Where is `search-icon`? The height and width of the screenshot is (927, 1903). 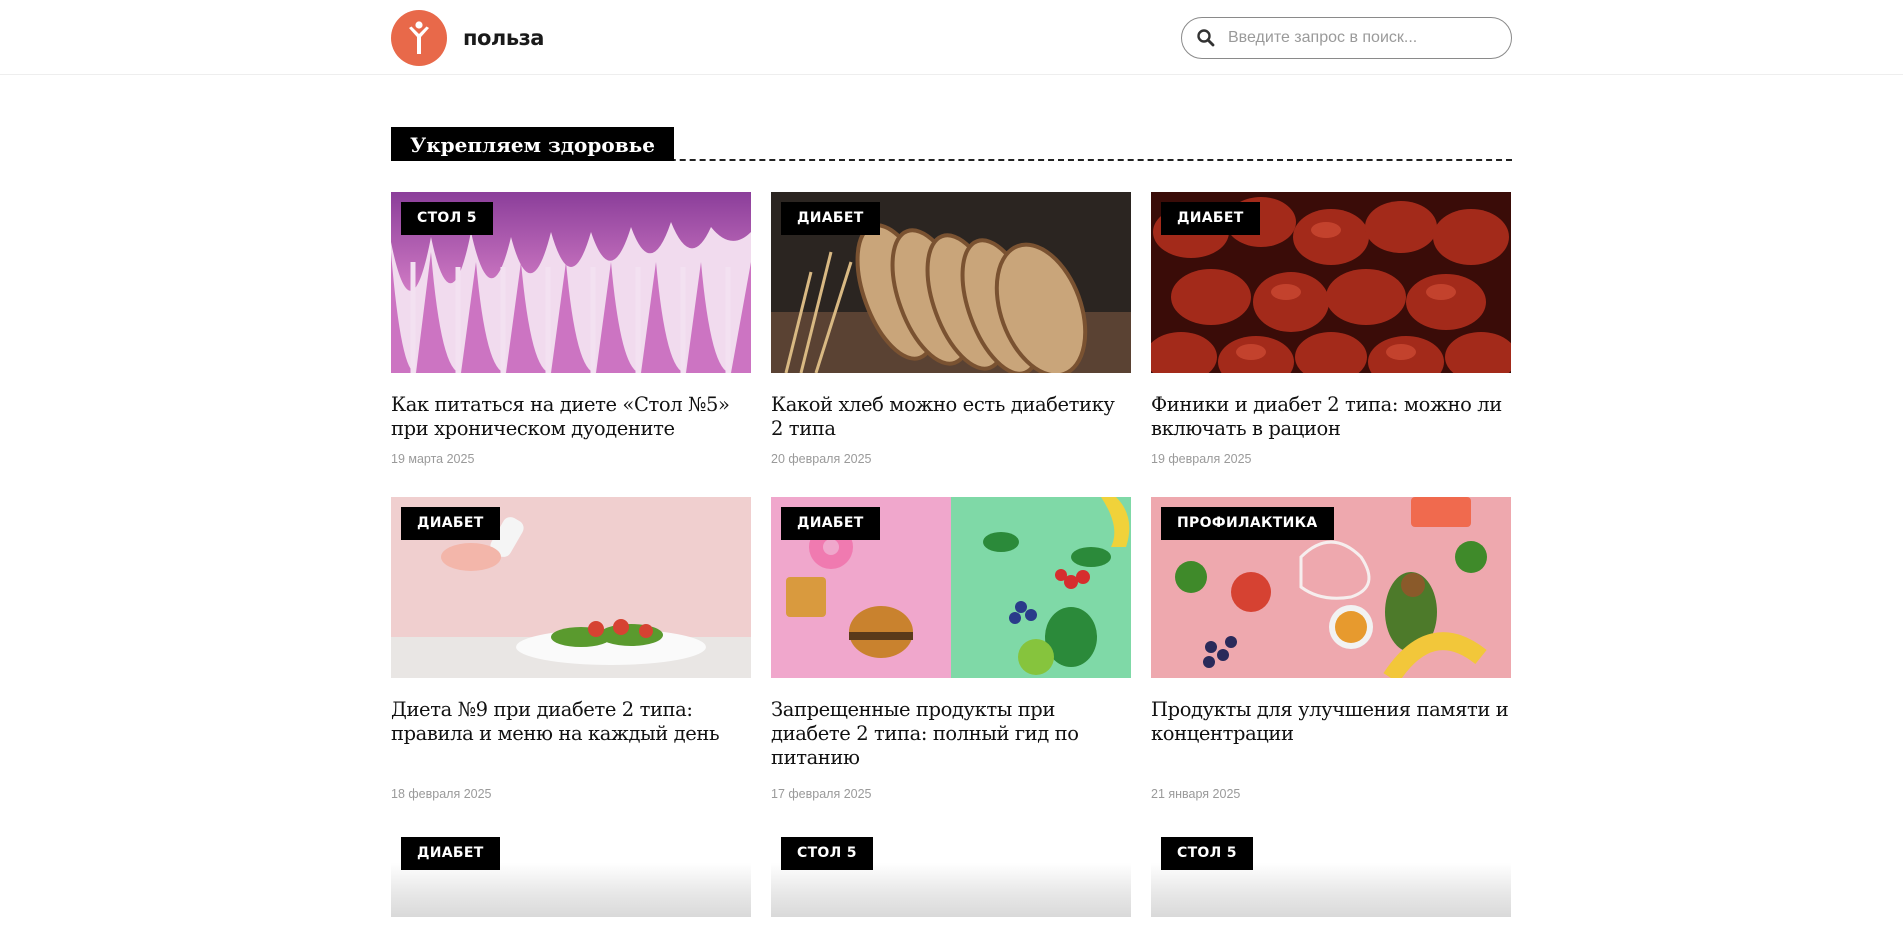 search-icon is located at coordinates (1206, 38).